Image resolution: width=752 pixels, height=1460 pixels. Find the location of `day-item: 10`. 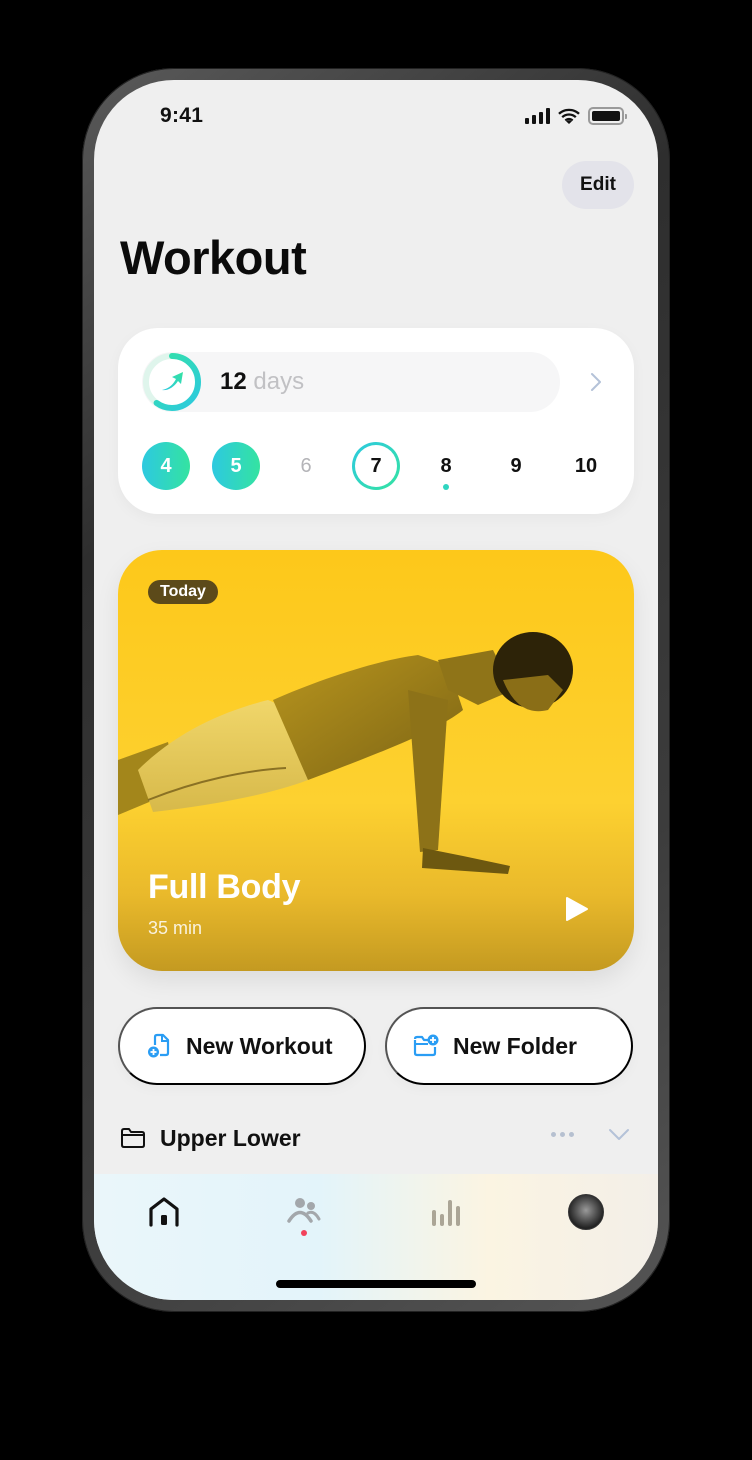

day-item: 10 is located at coordinates (586, 466).